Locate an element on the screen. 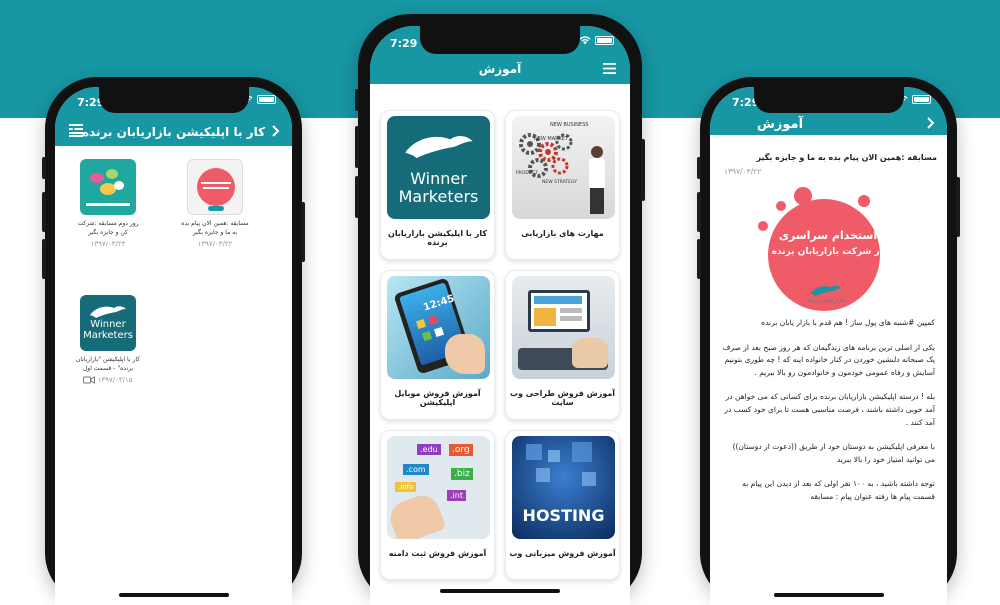 This screenshot has width=1000, height=605. message-date: ۱۳۹۷/۰۳/۲۲ is located at coordinates (743, 171).